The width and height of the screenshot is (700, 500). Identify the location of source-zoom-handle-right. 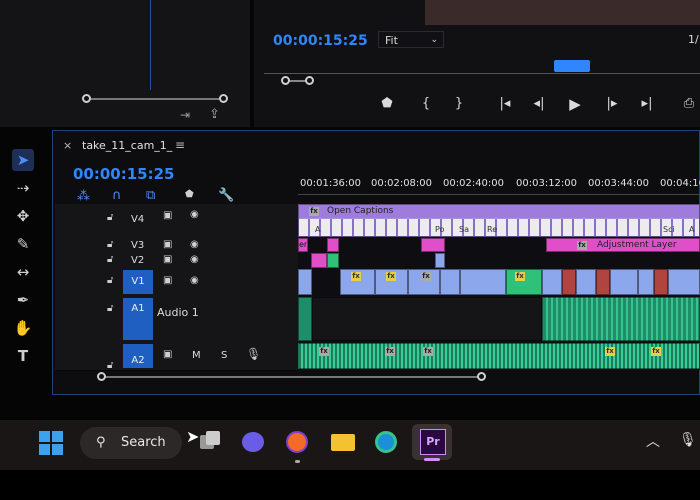
(223, 98).